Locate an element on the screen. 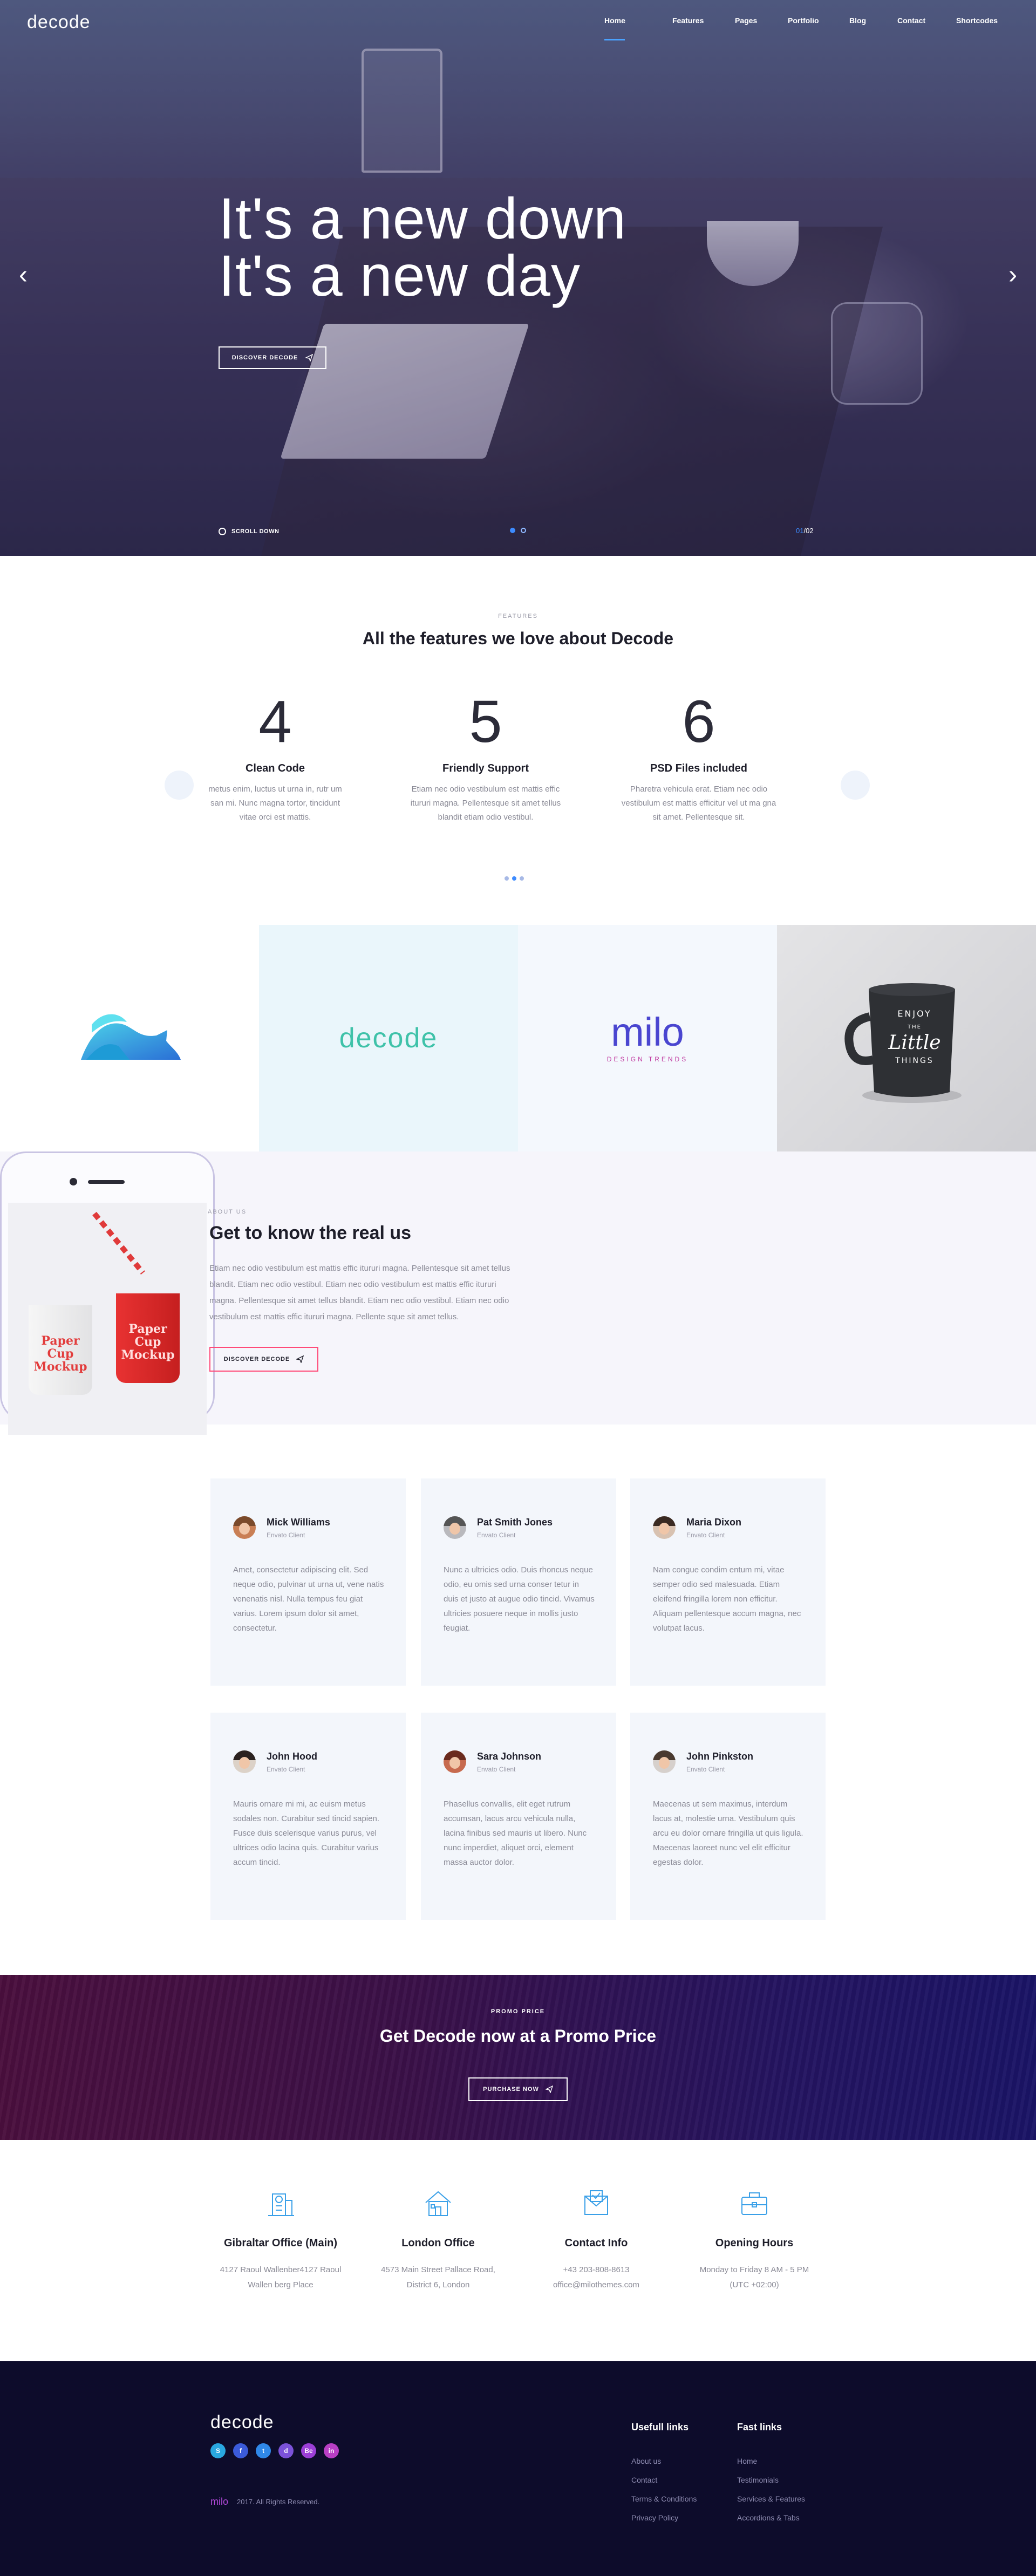 This screenshot has height=2576, width=1036. contact-title: Opening Hours is located at coordinates (754, 2243).